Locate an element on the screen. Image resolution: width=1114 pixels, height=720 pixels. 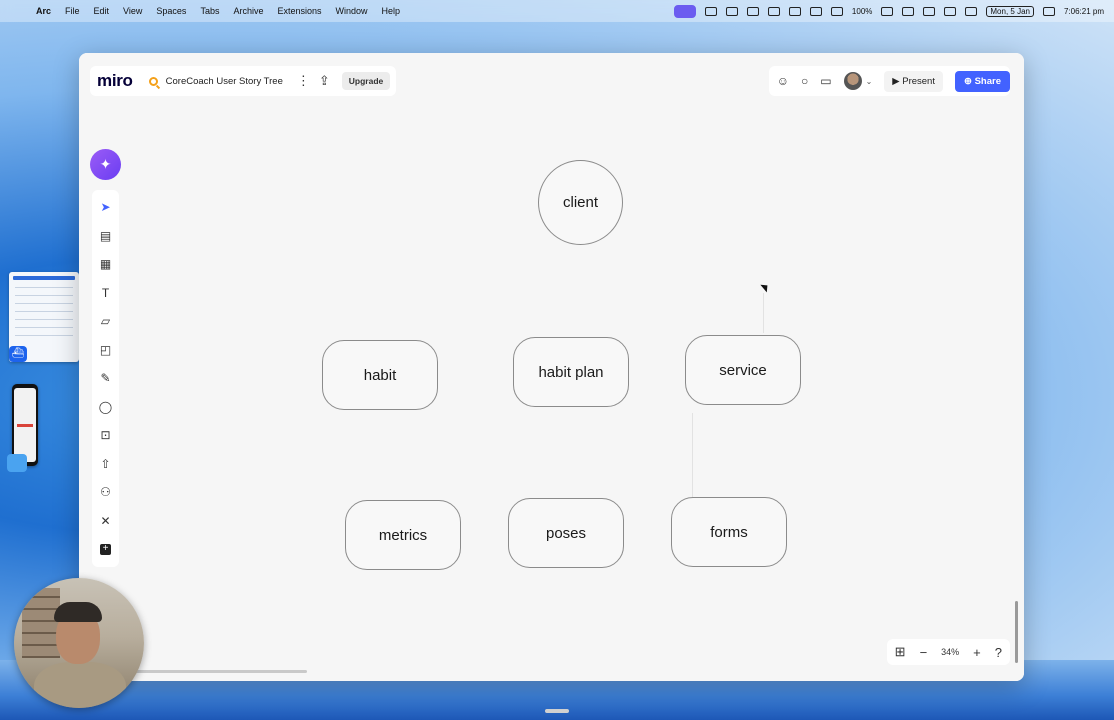
node-habit-plan: habit plan is located at coordinates (571, 372).